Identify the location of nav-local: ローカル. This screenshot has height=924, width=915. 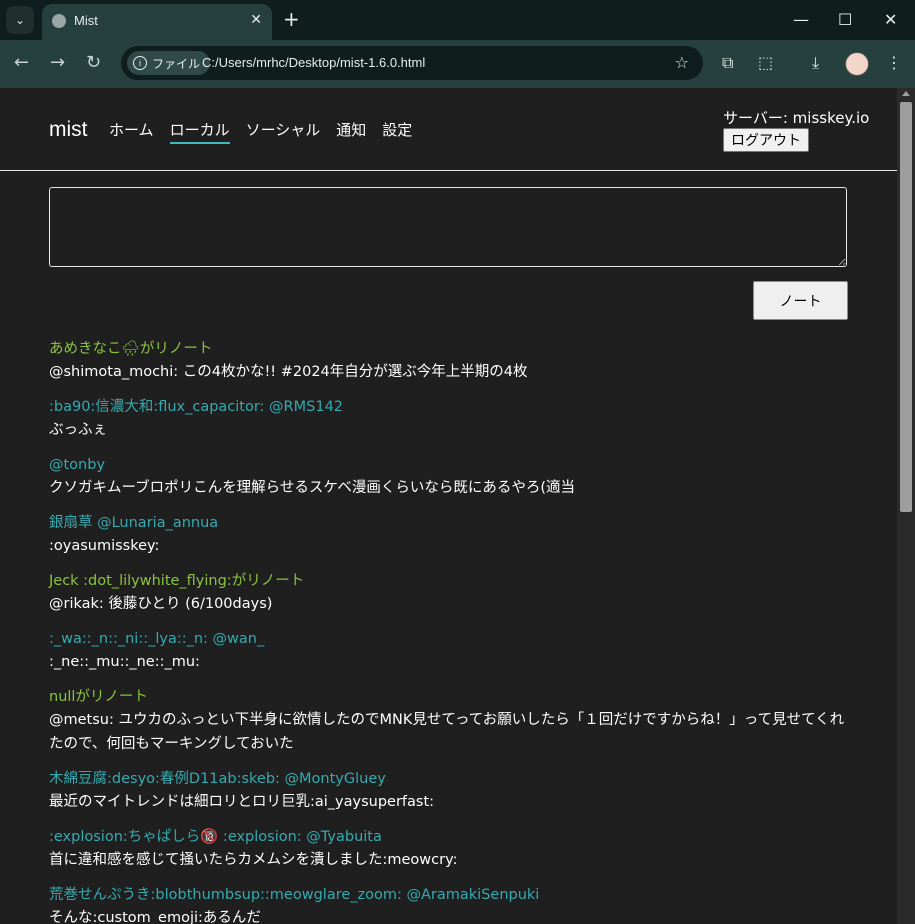
(199, 131).